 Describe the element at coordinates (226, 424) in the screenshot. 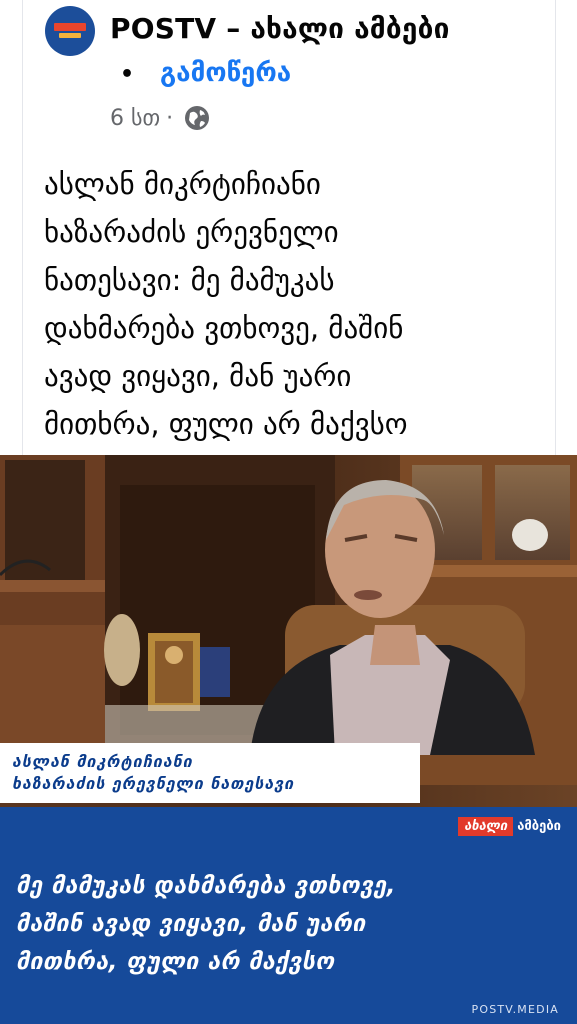

I see `caption-line: მითხრა, ფული არ მაქვსო` at that location.